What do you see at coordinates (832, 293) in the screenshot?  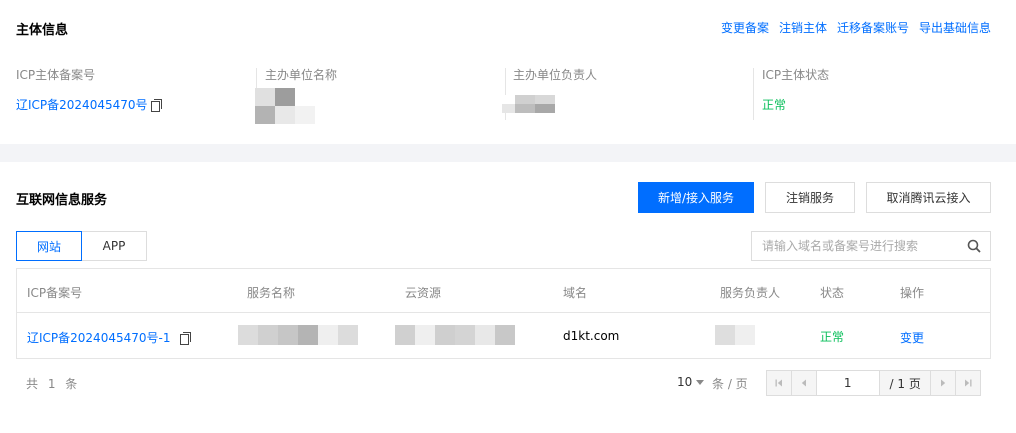 I see `col-status: 状态` at bounding box center [832, 293].